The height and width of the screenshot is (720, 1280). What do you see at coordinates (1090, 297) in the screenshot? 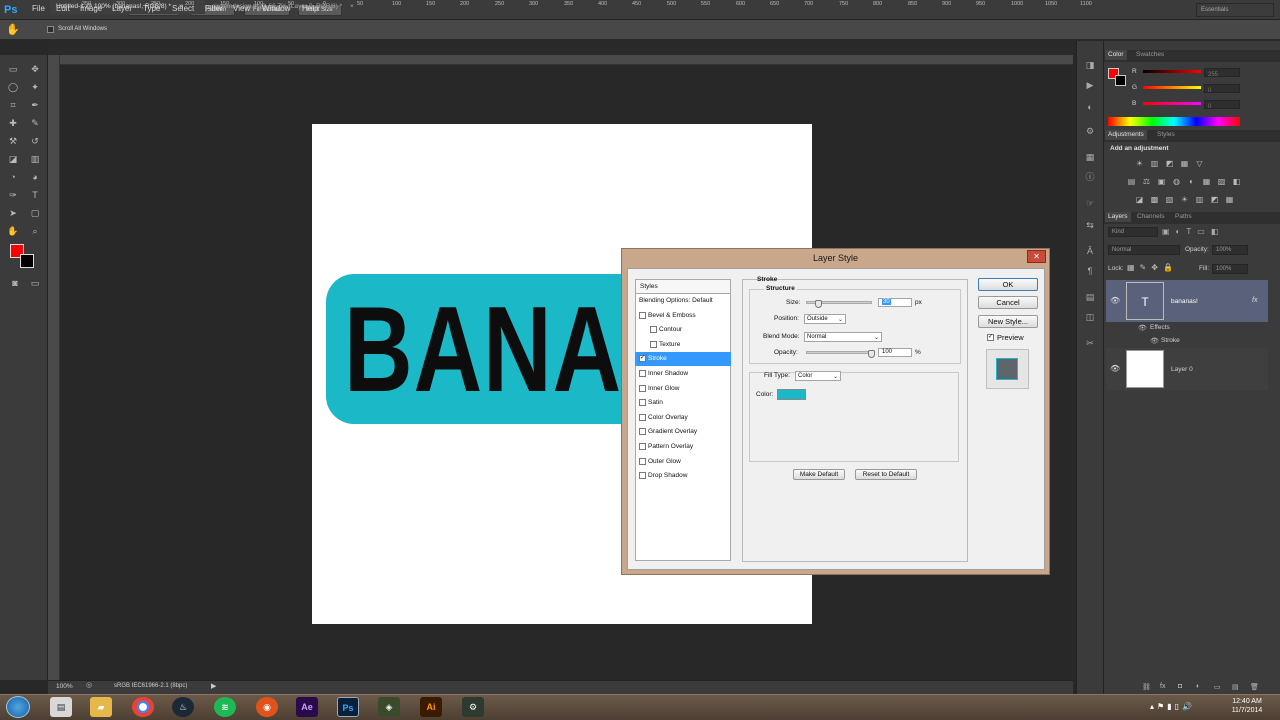
I see `notes-icon: ▤` at bounding box center [1090, 297].